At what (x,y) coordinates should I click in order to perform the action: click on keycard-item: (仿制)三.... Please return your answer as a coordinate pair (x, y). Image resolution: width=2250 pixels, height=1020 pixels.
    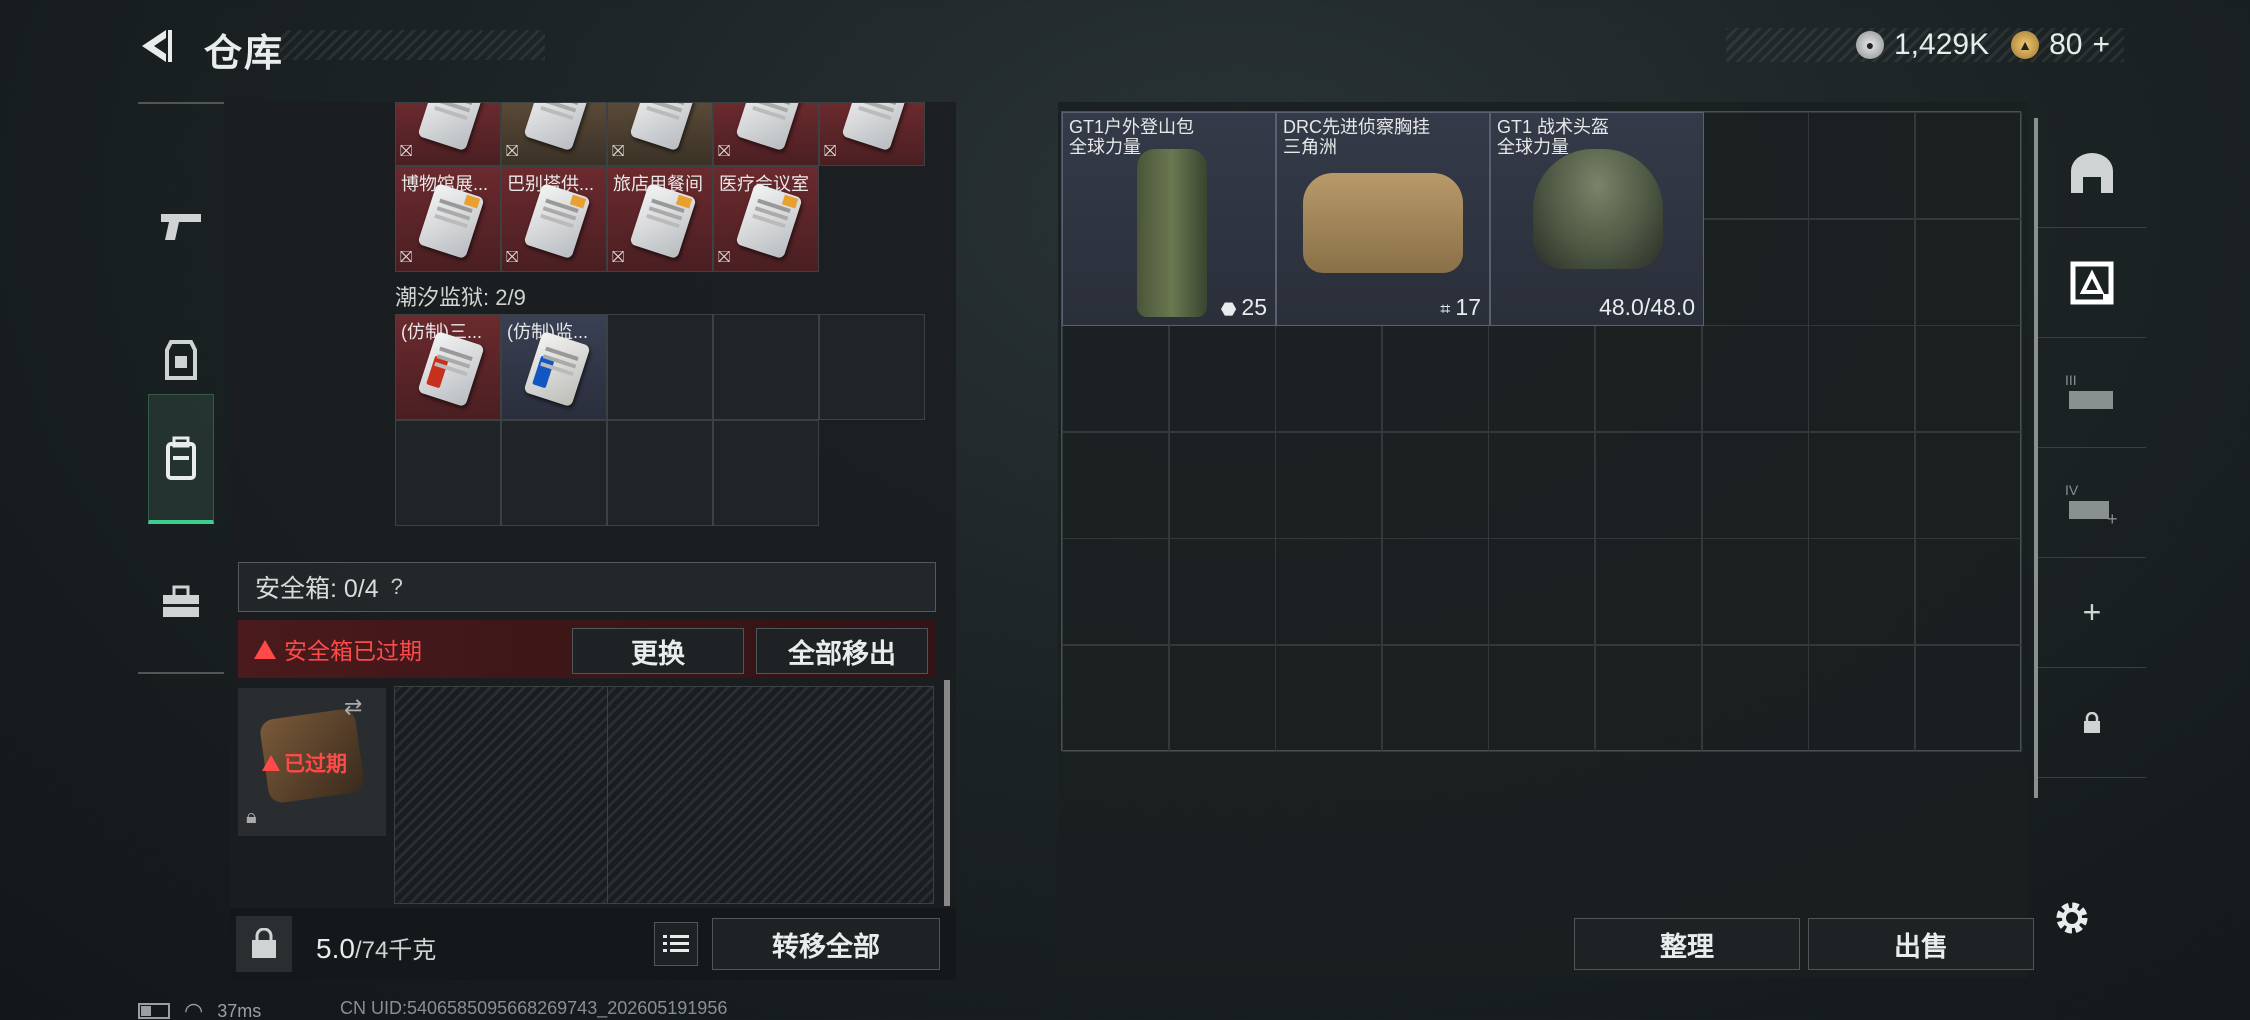
    Looking at the image, I should click on (448, 367).